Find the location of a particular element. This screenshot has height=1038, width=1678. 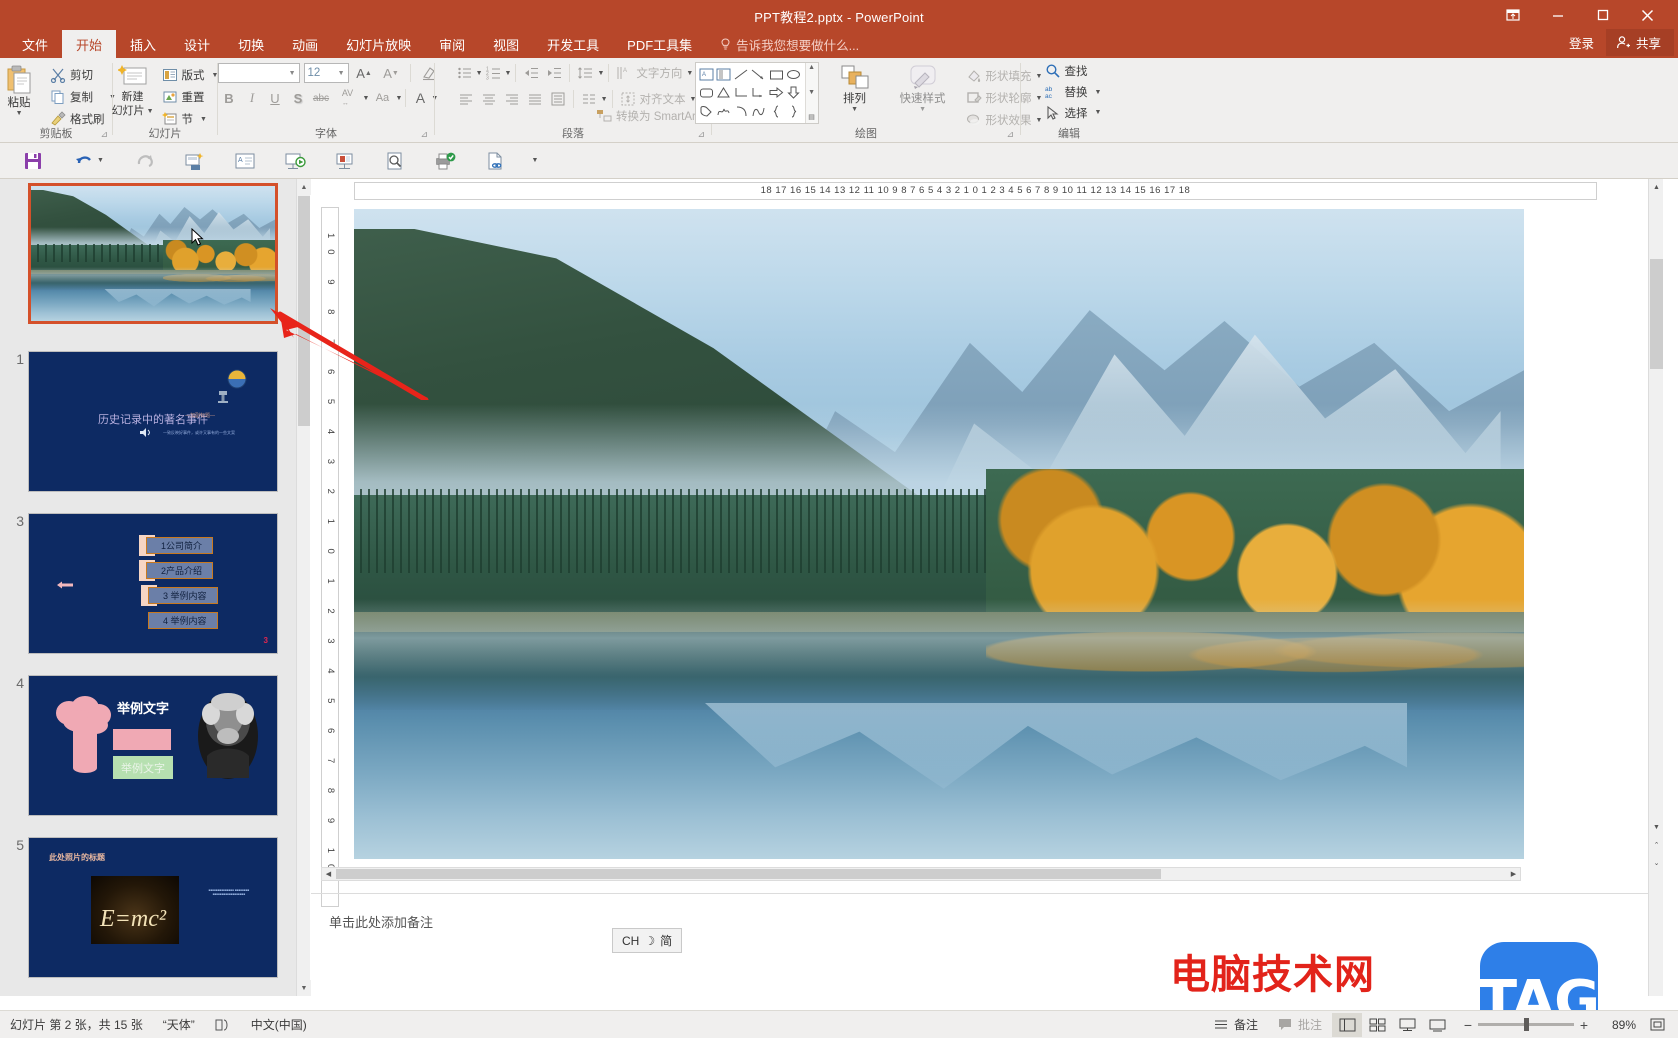

shape-left-brace-icon is located at coordinates (777, 111).